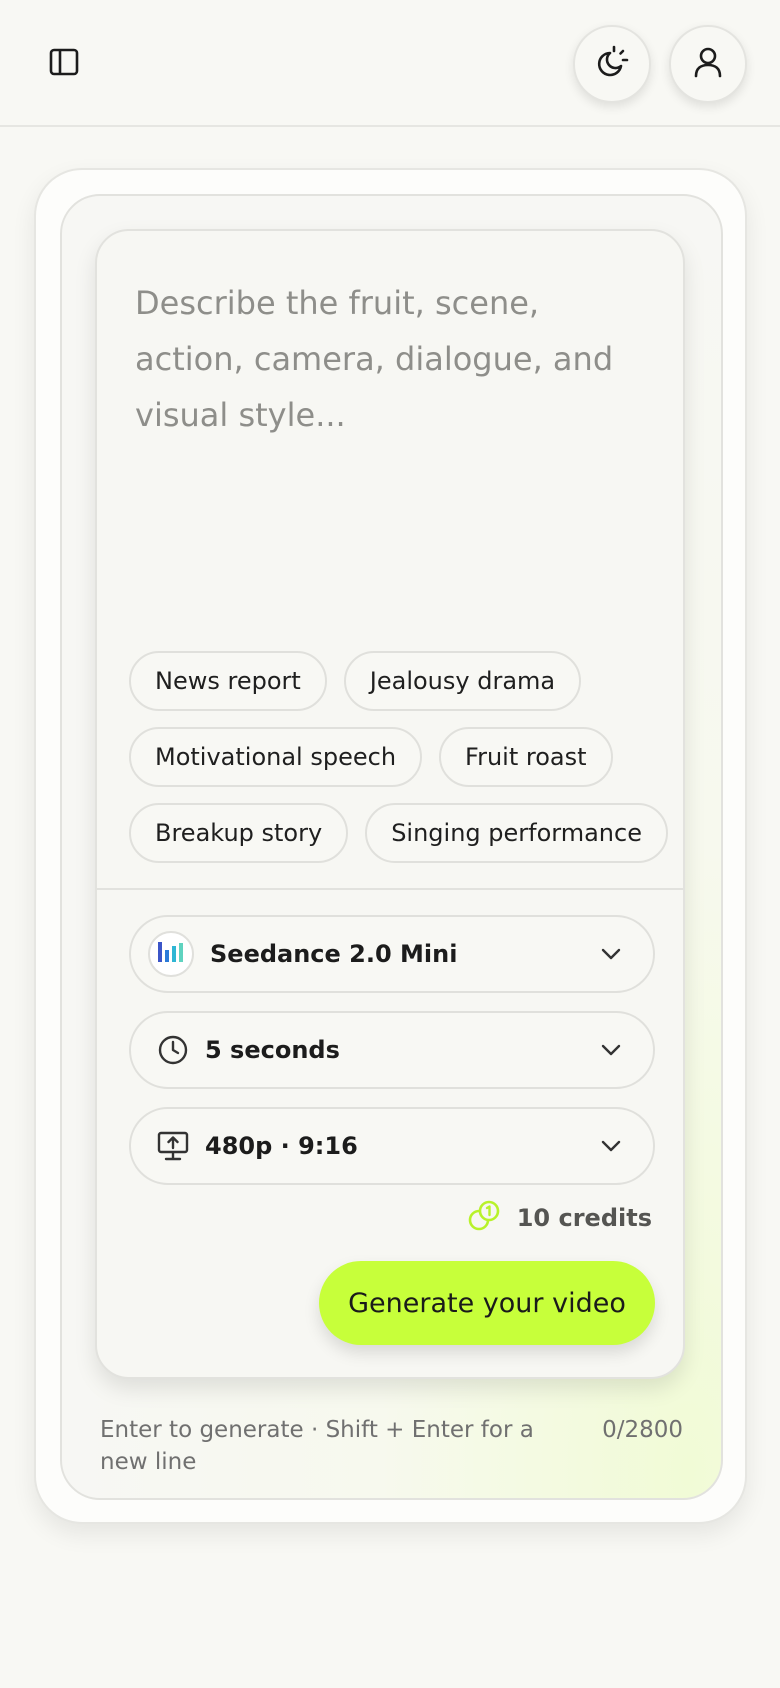 Image resolution: width=780 pixels, height=1688 pixels. I want to click on bar-chart-logo-icon, so click(171, 954).